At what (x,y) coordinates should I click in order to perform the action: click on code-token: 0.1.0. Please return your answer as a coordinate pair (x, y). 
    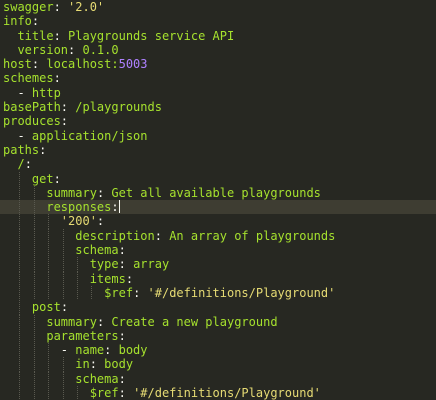
    Looking at the image, I should click on (100, 49).